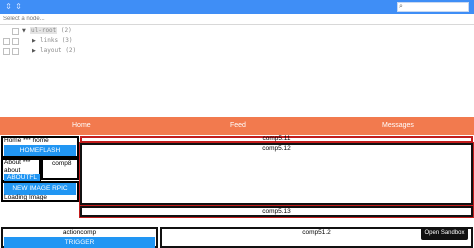 This screenshot has width=474, height=248. I want to click on inspector-search: ⌕, so click(433, 7).